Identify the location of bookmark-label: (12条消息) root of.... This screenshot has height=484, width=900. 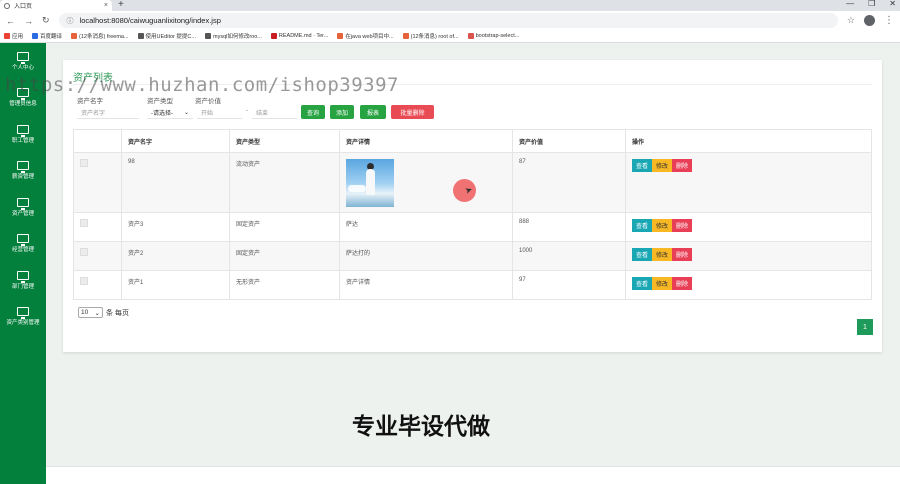
(434, 37).